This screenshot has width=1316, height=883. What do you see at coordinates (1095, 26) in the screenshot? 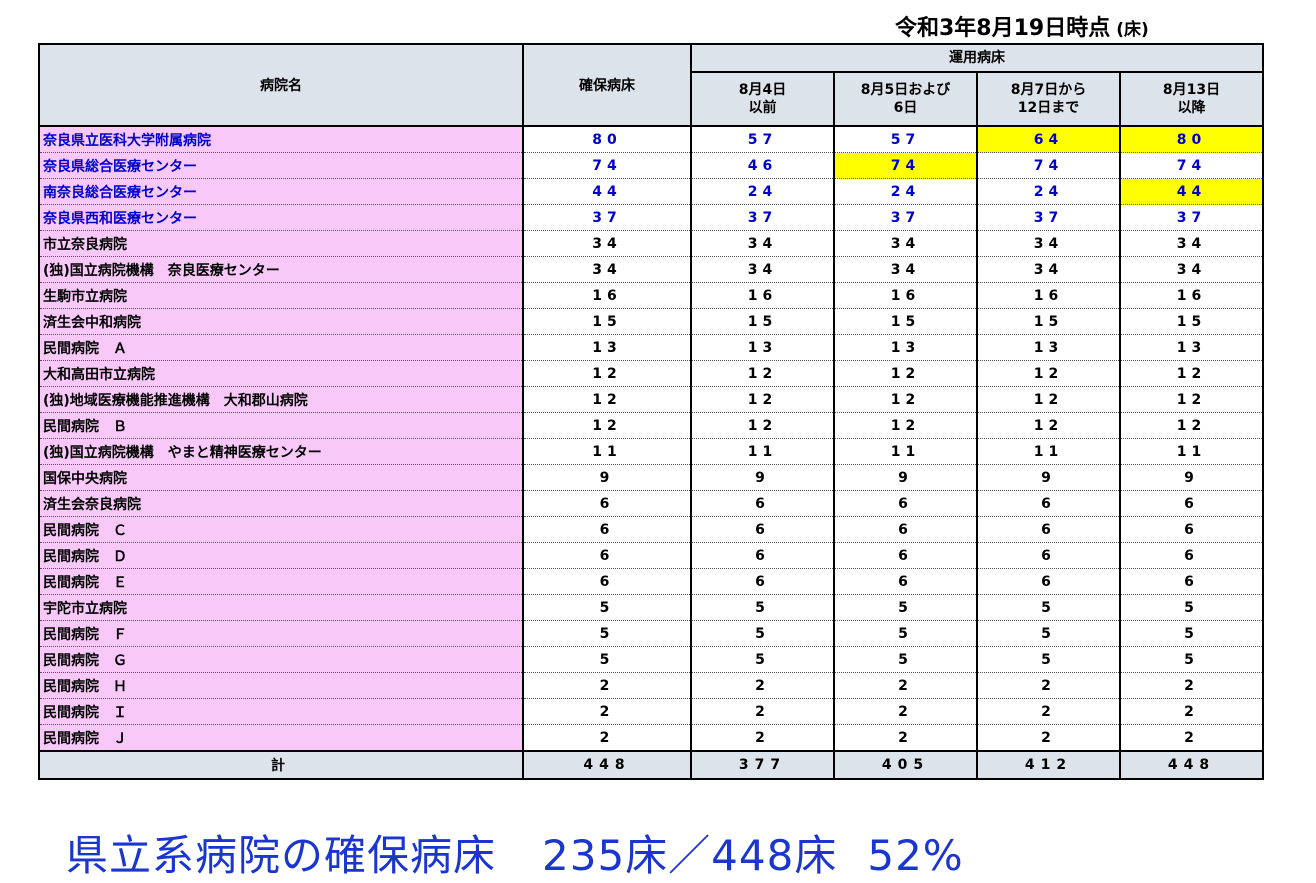
I see `as-of-date: 令和3年8月19日時点 (床)` at bounding box center [1095, 26].